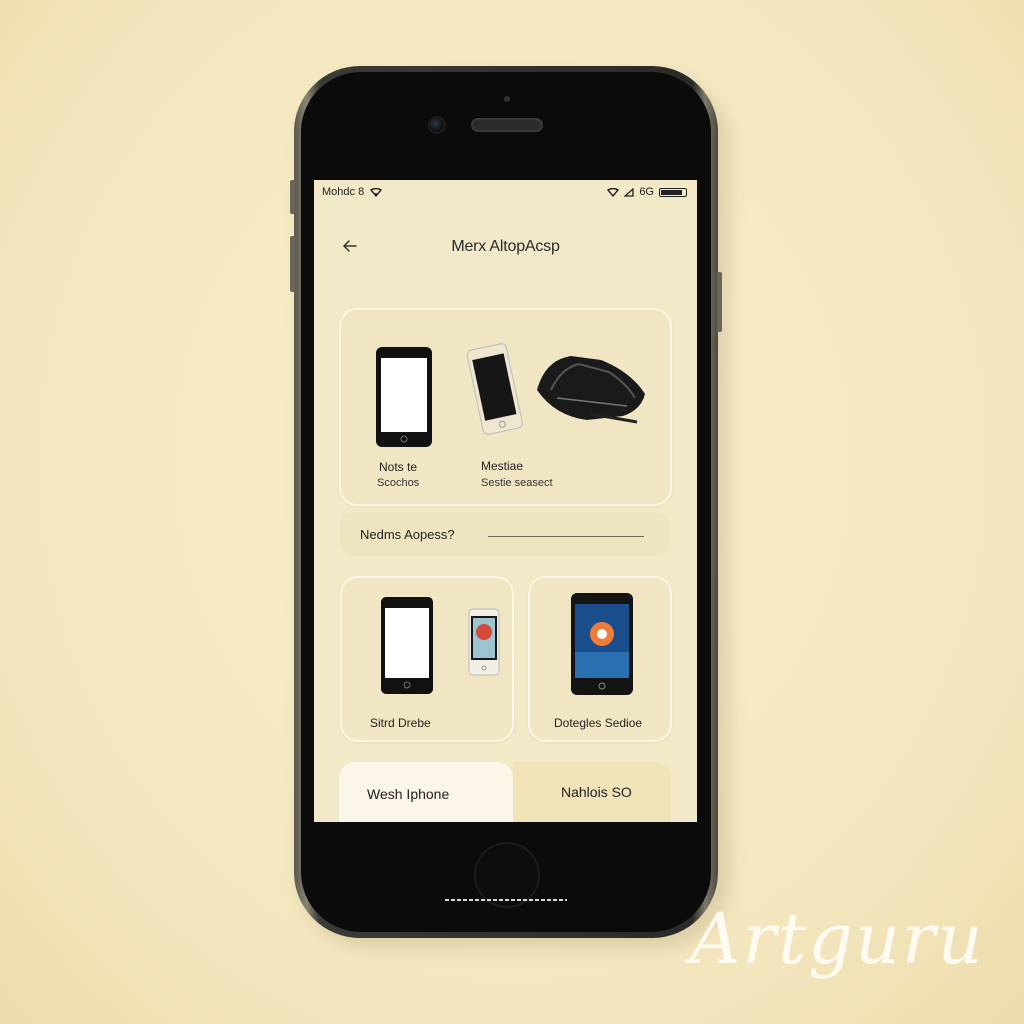  What do you see at coordinates (343, 192) in the screenshot?
I see `carrier-text: Mohdc 8` at bounding box center [343, 192].